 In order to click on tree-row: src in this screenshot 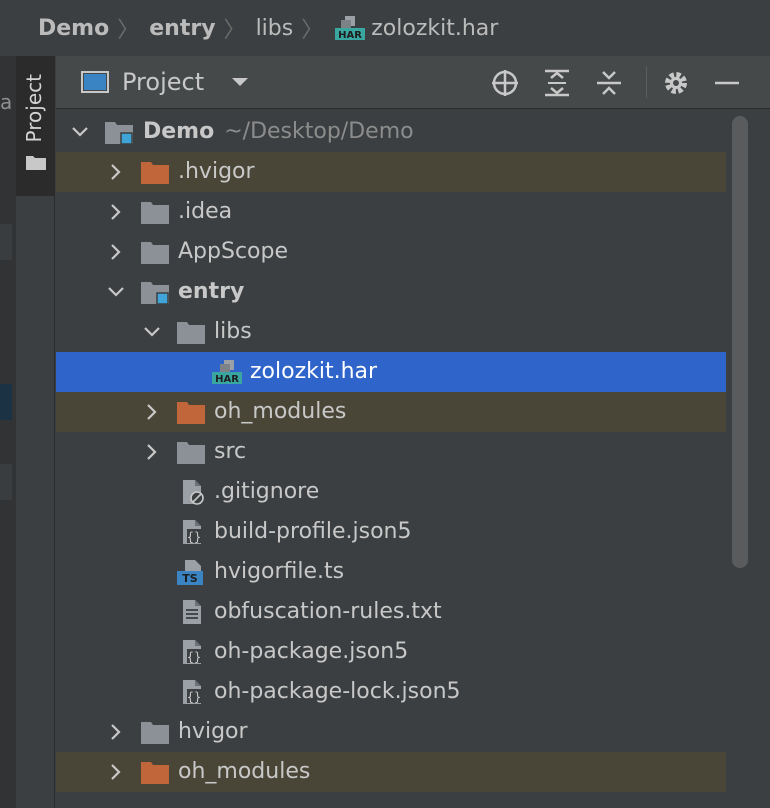, I will do `click(391, 452)`.